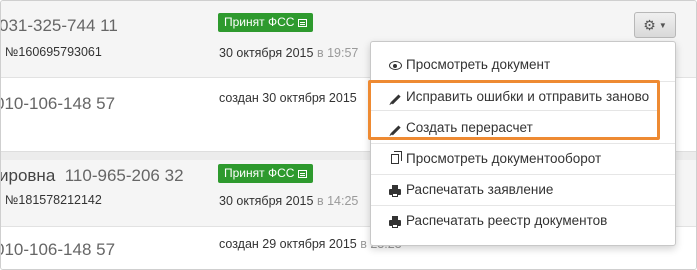 The image size is (697, 270). I want to click on document-date: 30 октября 2015 в 19:57, so click(289, 53).